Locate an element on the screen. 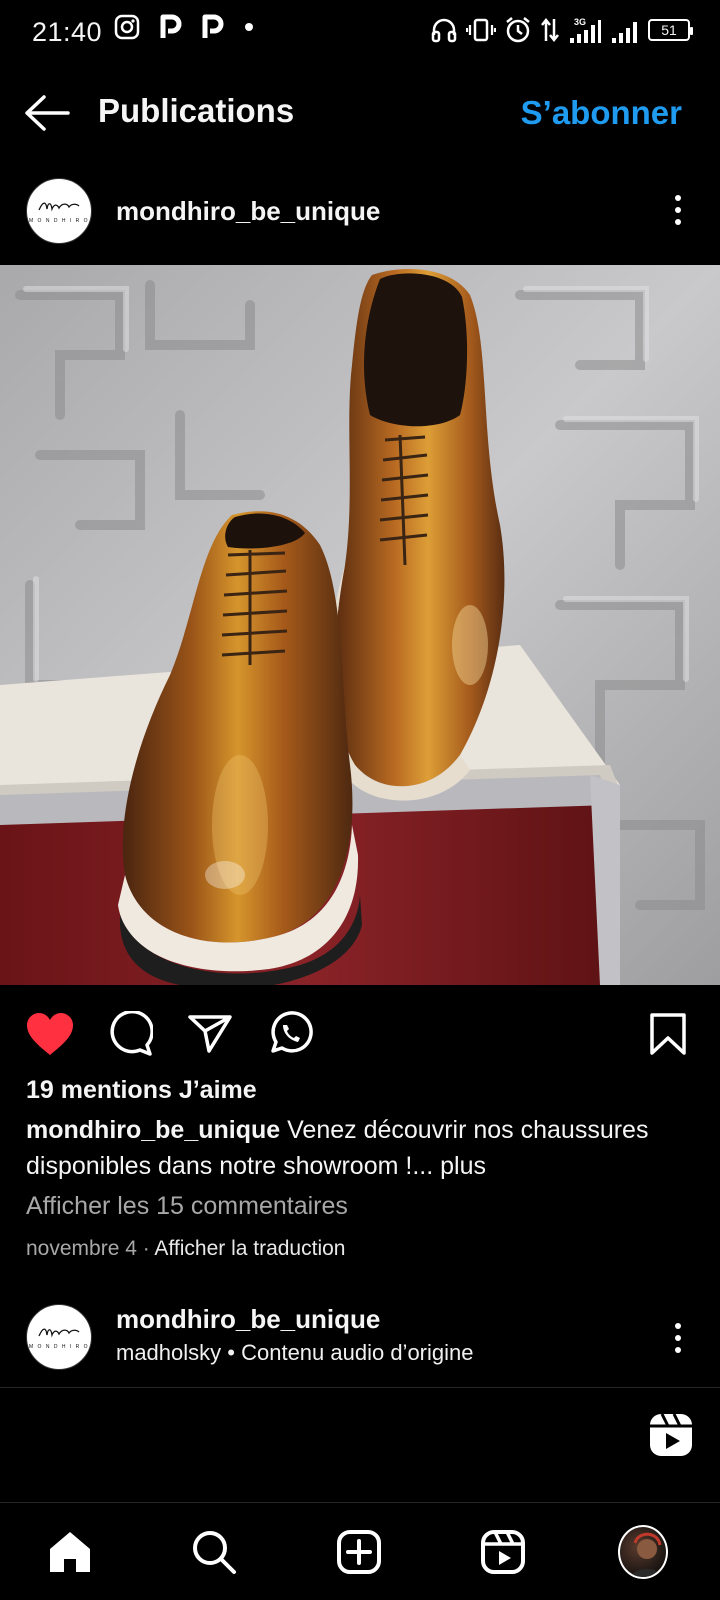 The image size is (720, 1600). nav-search is located at coordinates (214, 1552).